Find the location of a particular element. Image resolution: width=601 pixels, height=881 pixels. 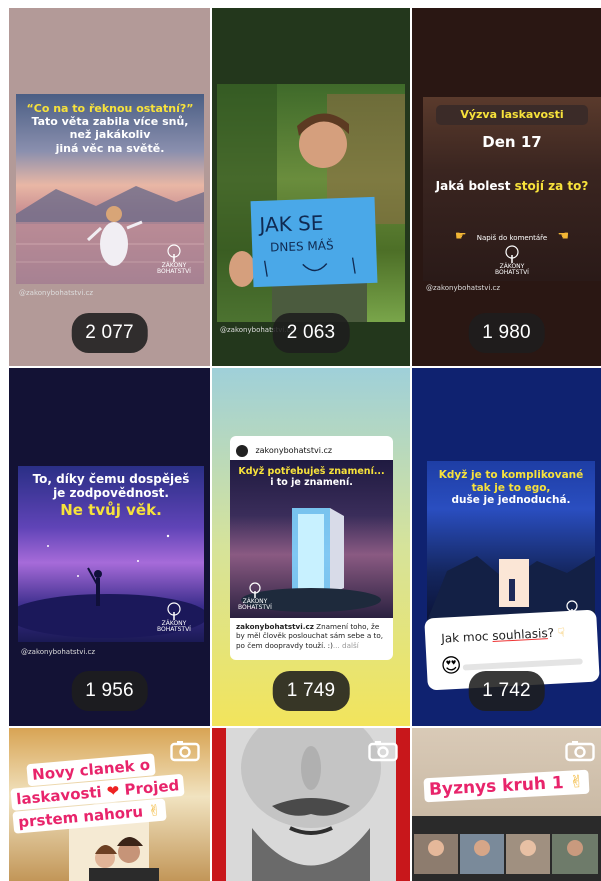

challenge-question: Jaká bolest stojí za to? is located at coordinates (512, 186).